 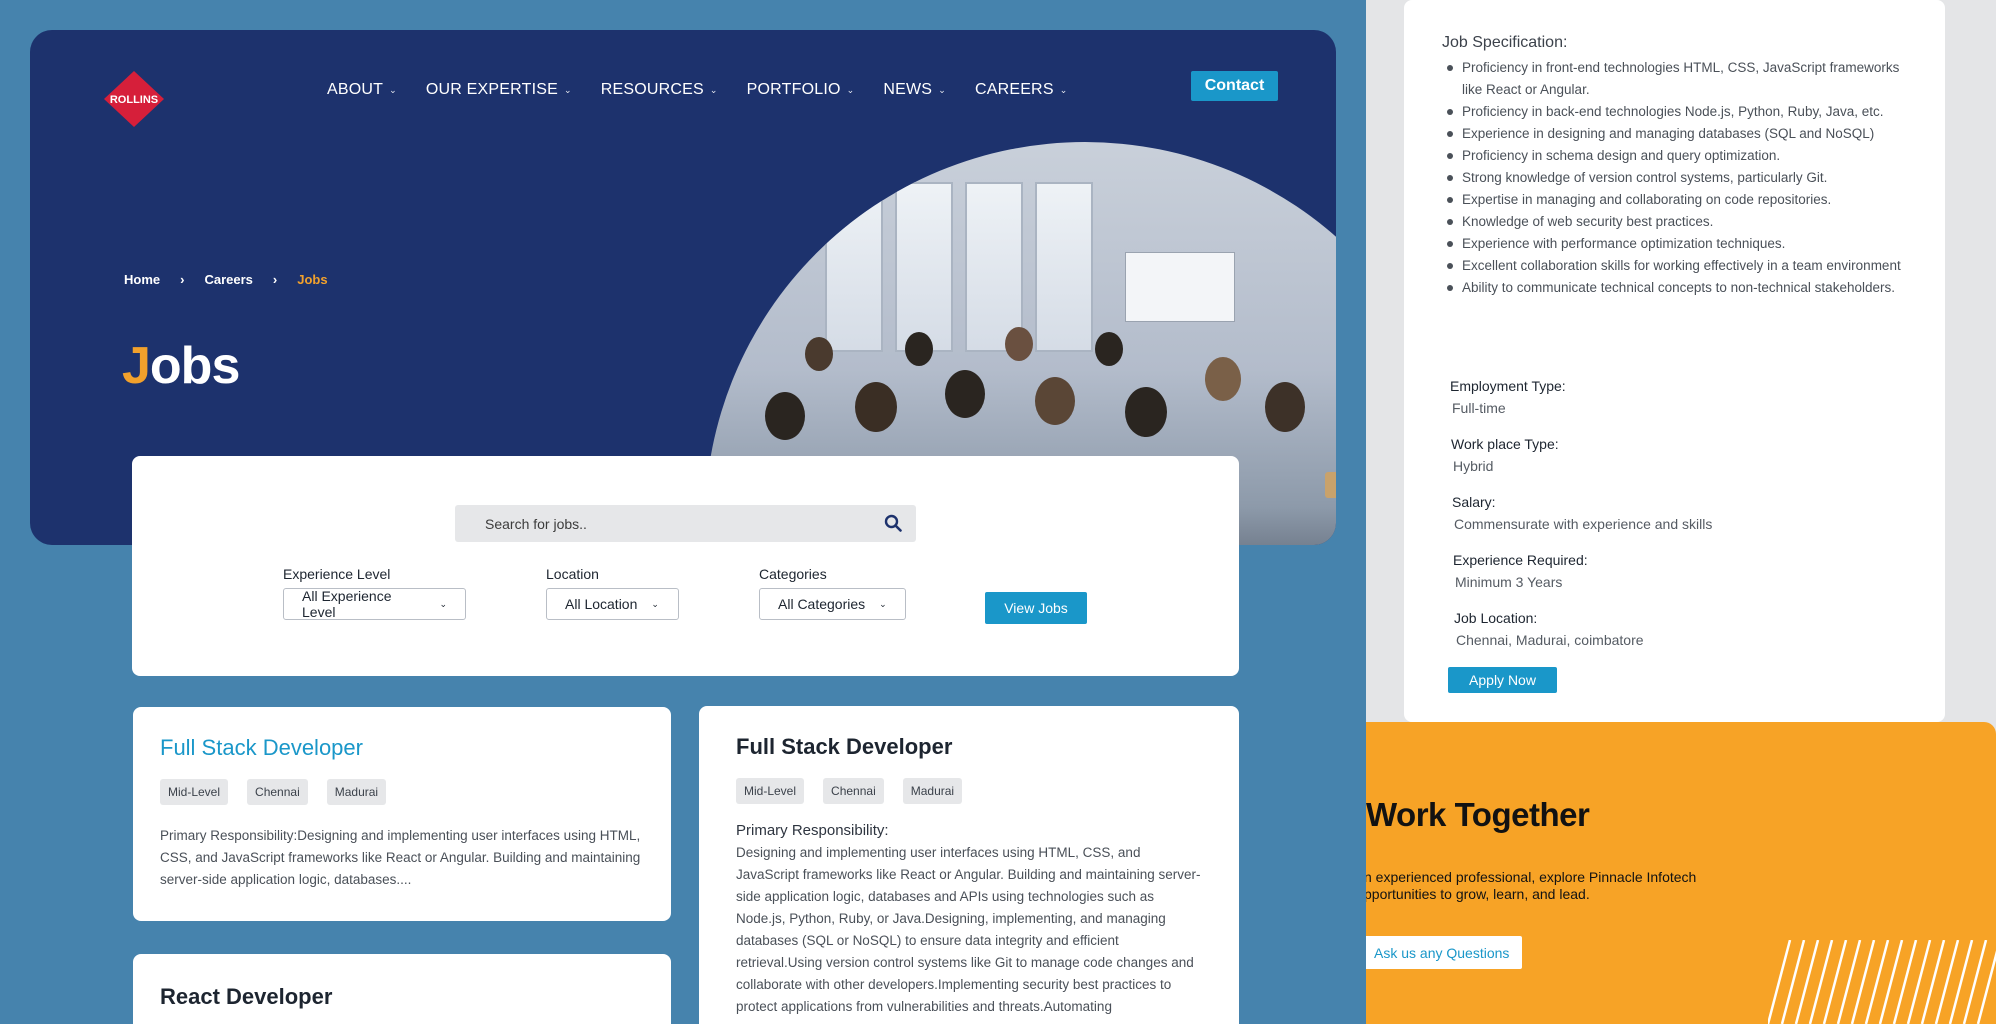 I want to click on nav-careers: CAREERS ⌄, so click(x=1021, y=90).